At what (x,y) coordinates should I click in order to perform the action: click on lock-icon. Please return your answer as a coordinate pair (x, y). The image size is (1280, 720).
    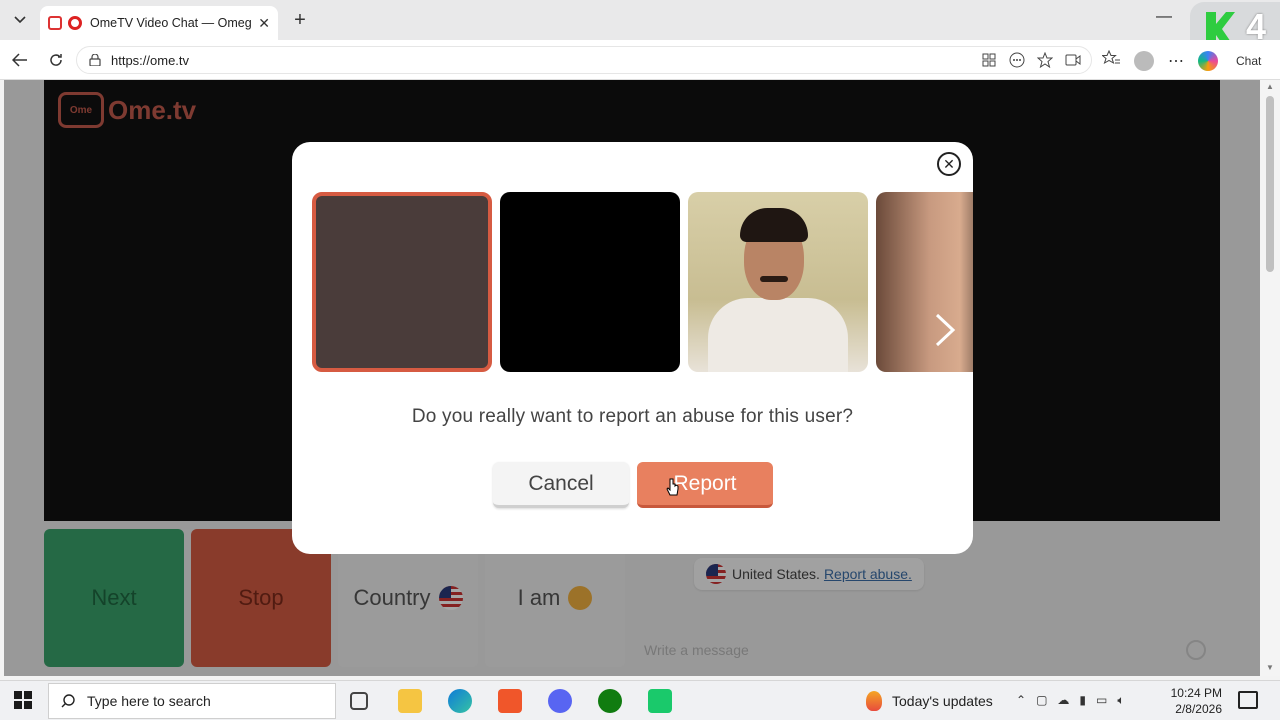
    Looking at the image, I should click on (95, 60).